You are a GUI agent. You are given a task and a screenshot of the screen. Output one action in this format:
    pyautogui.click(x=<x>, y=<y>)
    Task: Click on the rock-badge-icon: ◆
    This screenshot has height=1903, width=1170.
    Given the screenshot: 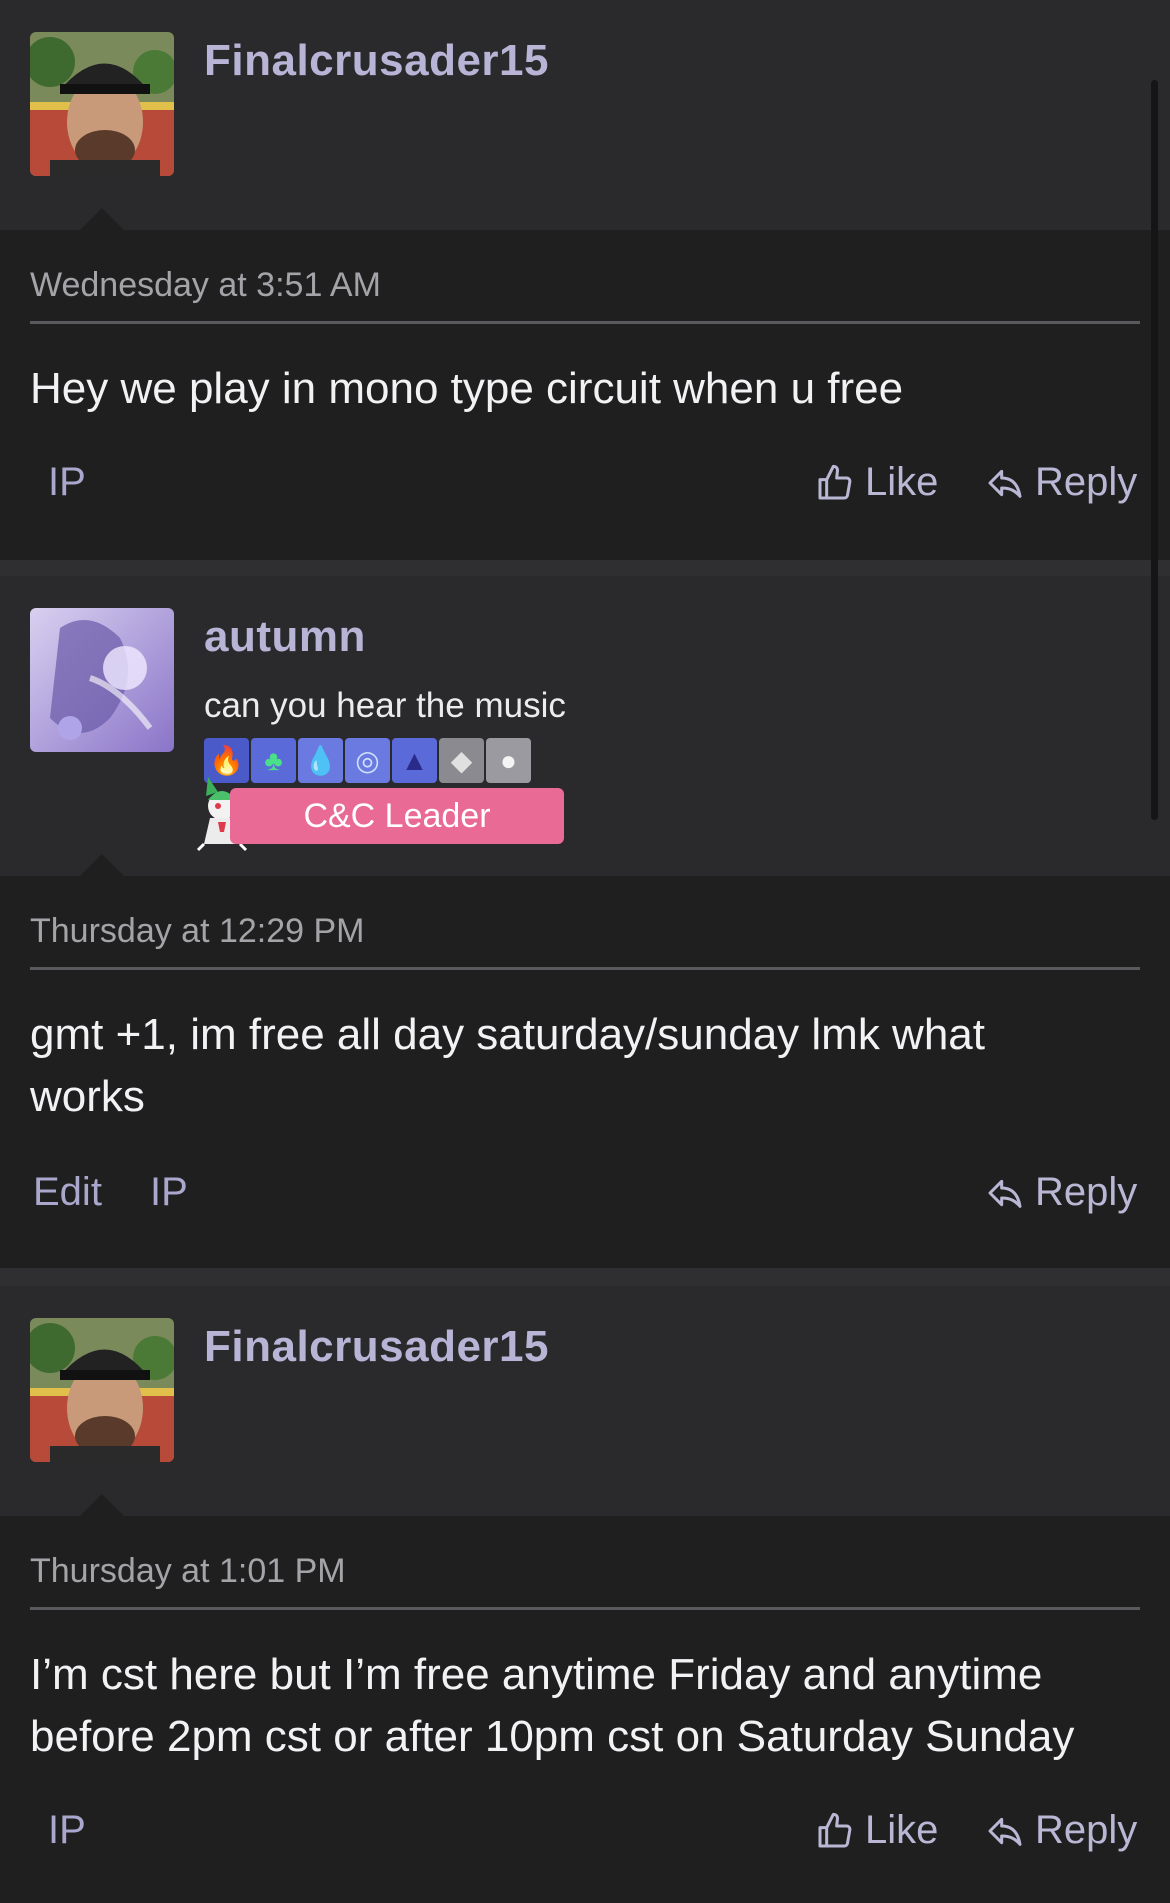 What is the action you would take?
    pyautogui.click(x=461, y=760)
    